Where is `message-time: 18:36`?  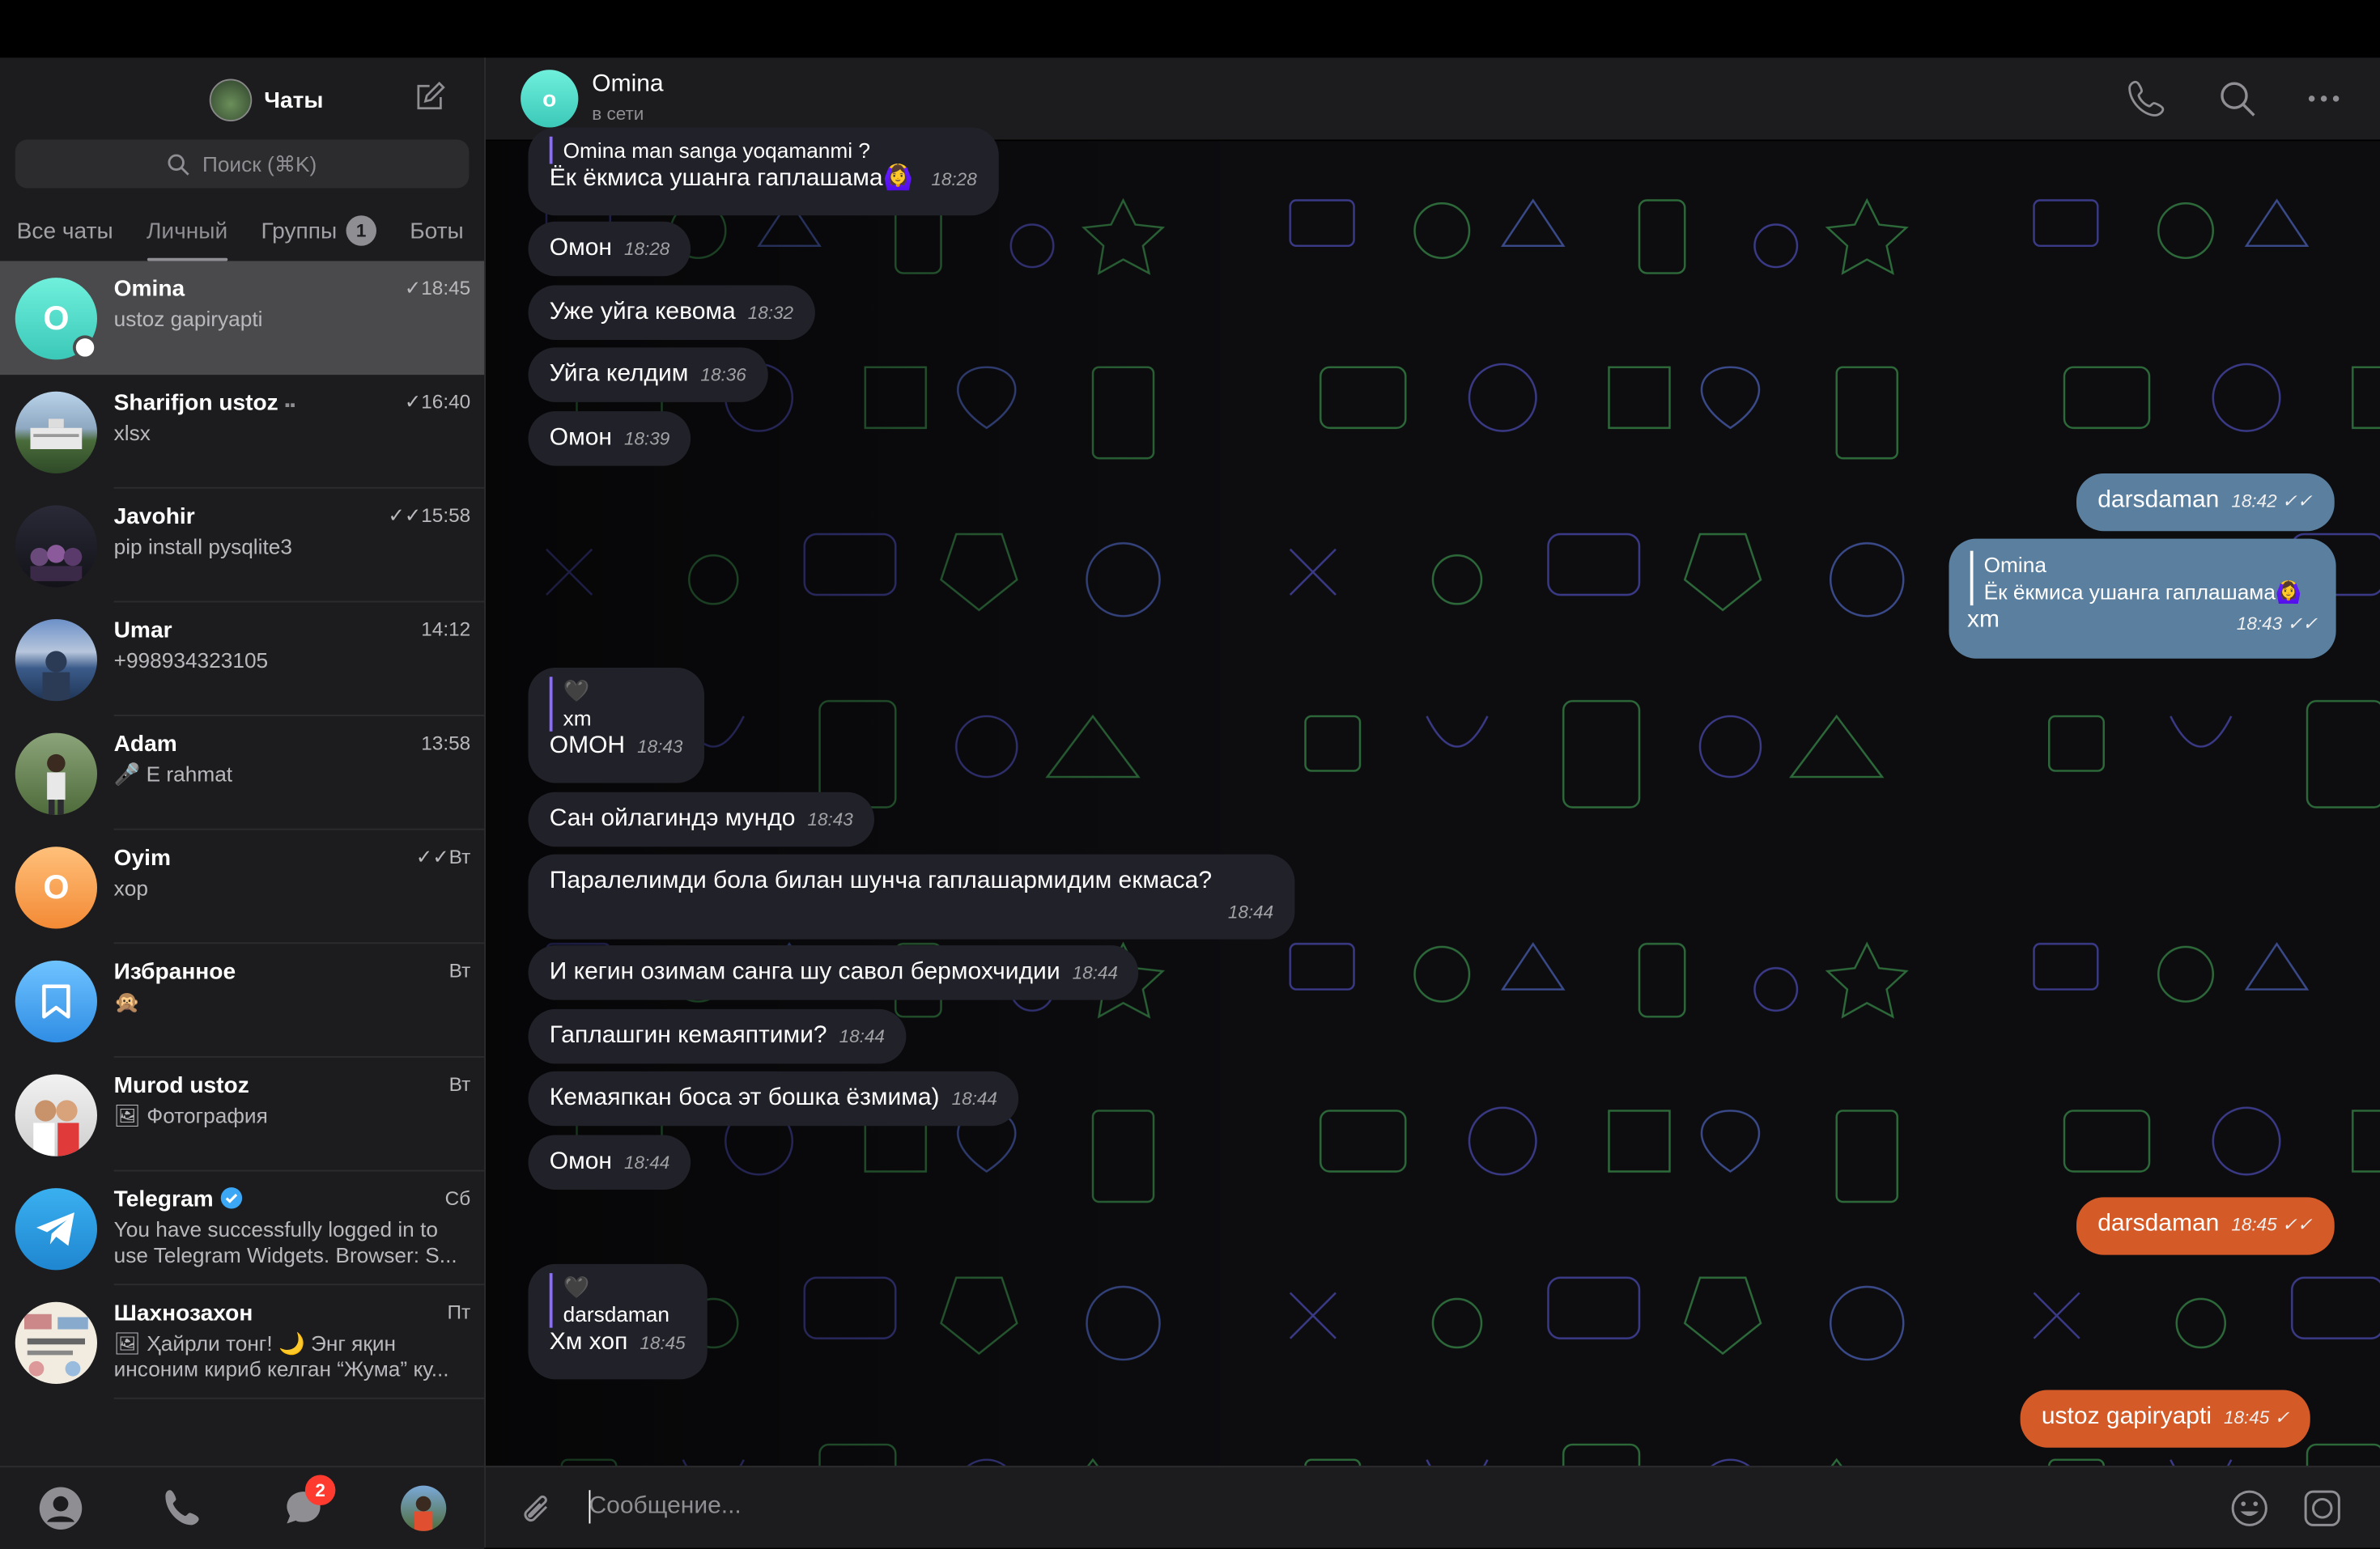 message-time: 18:36 is located at coordinates (723, 375).